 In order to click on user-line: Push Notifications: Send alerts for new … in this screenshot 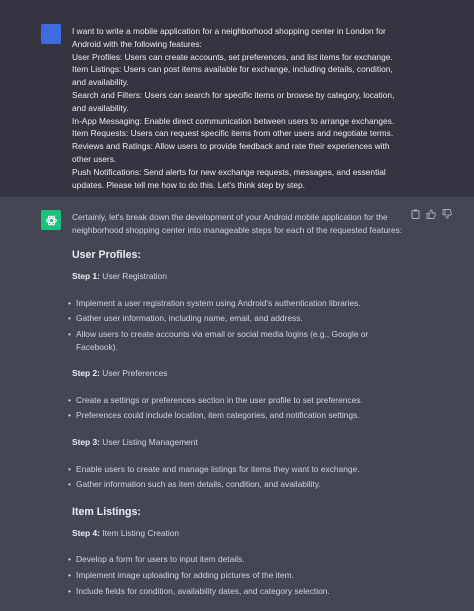, I will do `click(229, 178)`.